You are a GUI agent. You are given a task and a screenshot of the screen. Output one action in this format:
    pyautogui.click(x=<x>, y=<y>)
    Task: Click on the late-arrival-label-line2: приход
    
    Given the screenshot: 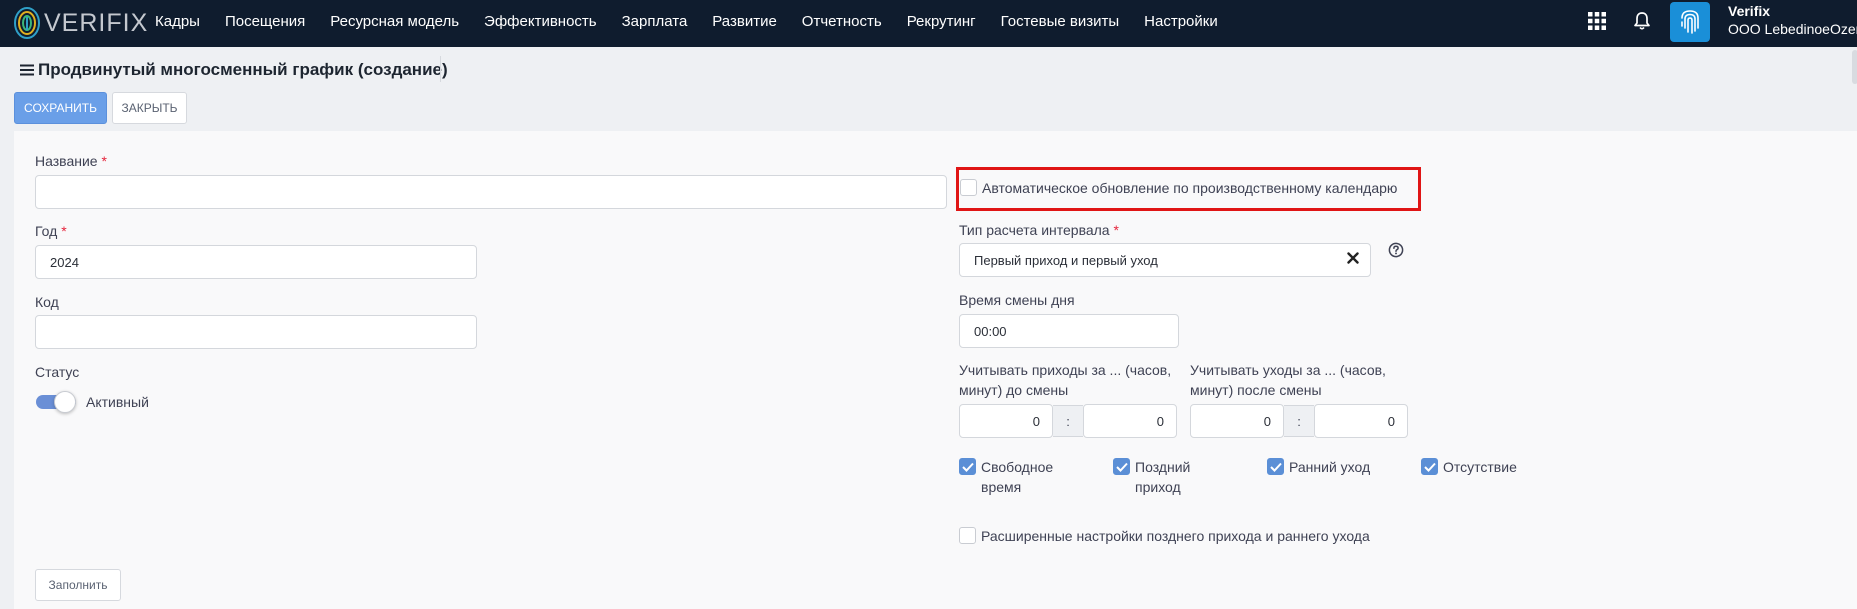 What is the action you would take?
    pyautogui.click(x=1158, y=487)
    